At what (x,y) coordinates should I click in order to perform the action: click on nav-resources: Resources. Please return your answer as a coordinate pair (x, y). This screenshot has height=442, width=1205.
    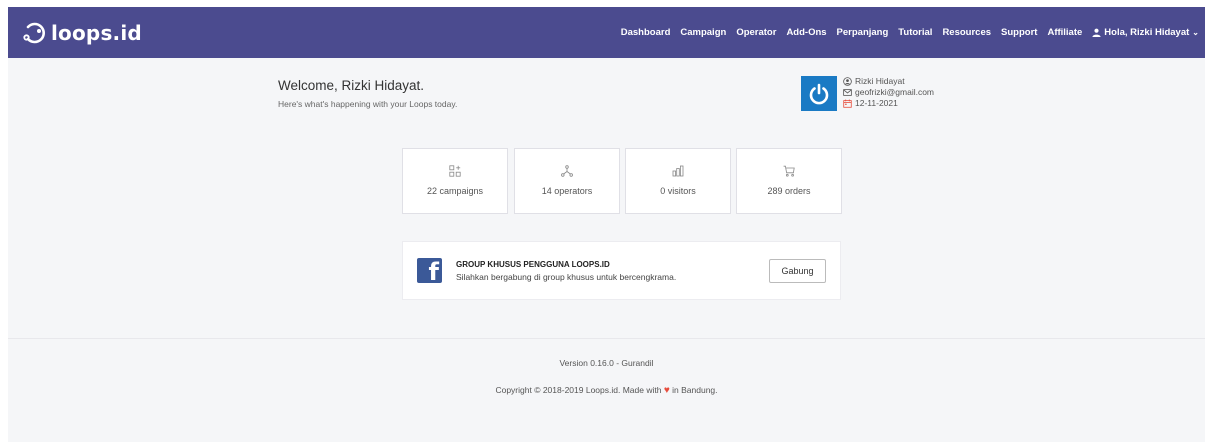
    Looking at the image, I should click on (966, 32).